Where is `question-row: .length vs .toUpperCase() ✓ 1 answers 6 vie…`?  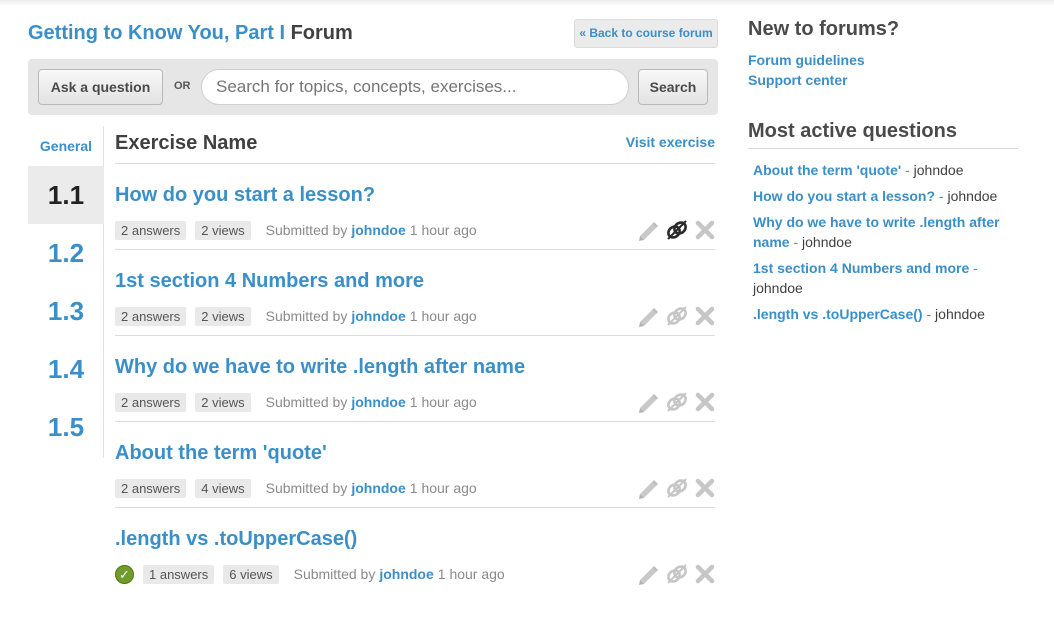 question-row: .length vs .toUpperCase() ✓ 1 answers 6 vie… is located at coordinates (415, 551).